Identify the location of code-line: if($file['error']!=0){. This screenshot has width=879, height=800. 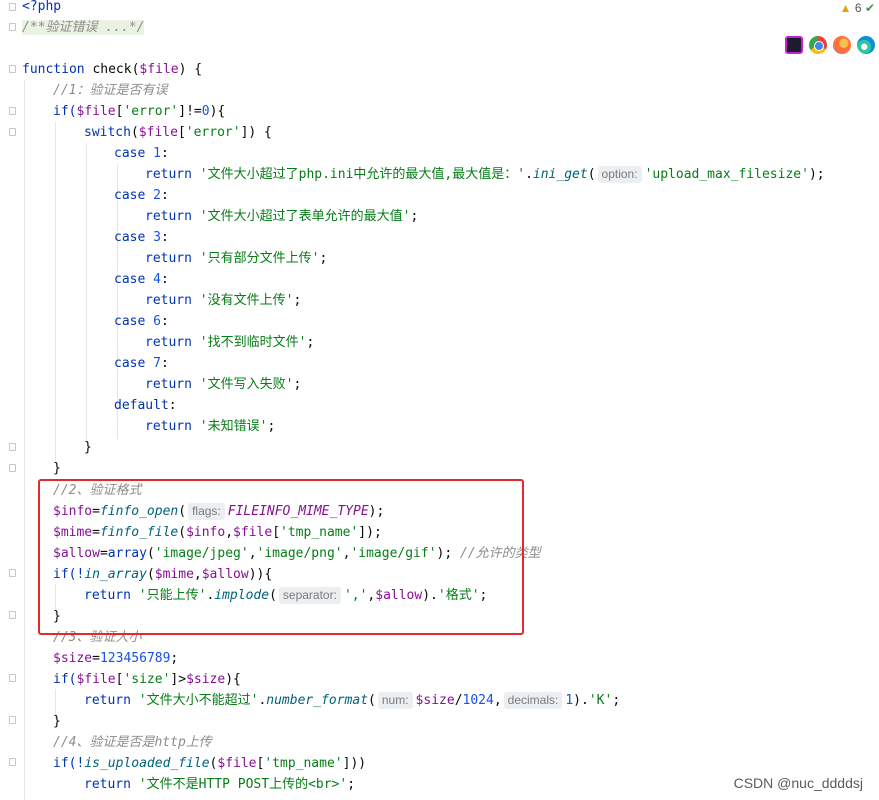
(139, 111).